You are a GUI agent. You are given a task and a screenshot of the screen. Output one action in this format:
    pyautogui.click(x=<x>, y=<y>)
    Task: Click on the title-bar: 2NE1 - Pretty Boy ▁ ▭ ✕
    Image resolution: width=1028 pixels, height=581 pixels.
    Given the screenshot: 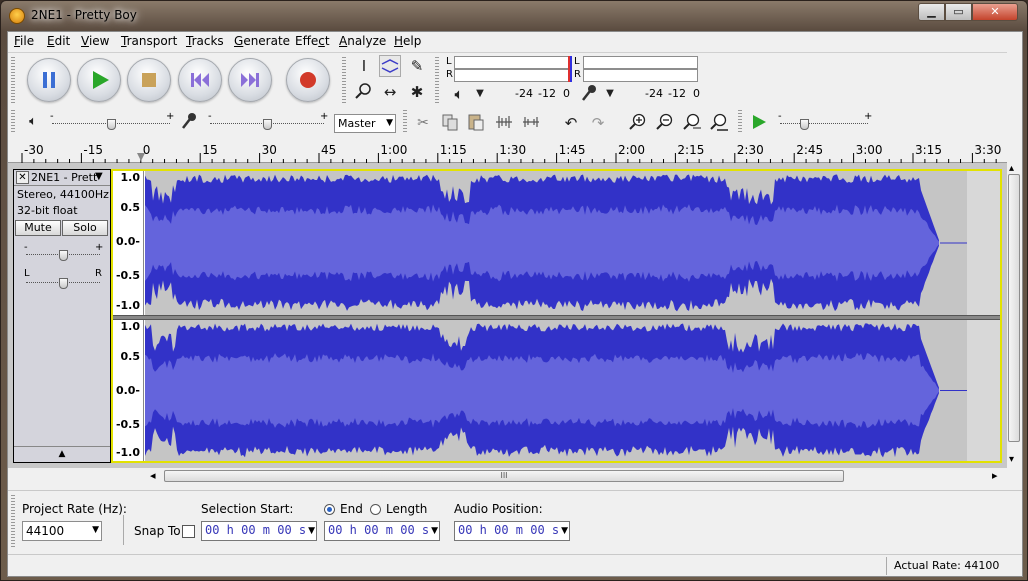 What is the action you would take?
    pyautogui.click(x=514, y=16)
    